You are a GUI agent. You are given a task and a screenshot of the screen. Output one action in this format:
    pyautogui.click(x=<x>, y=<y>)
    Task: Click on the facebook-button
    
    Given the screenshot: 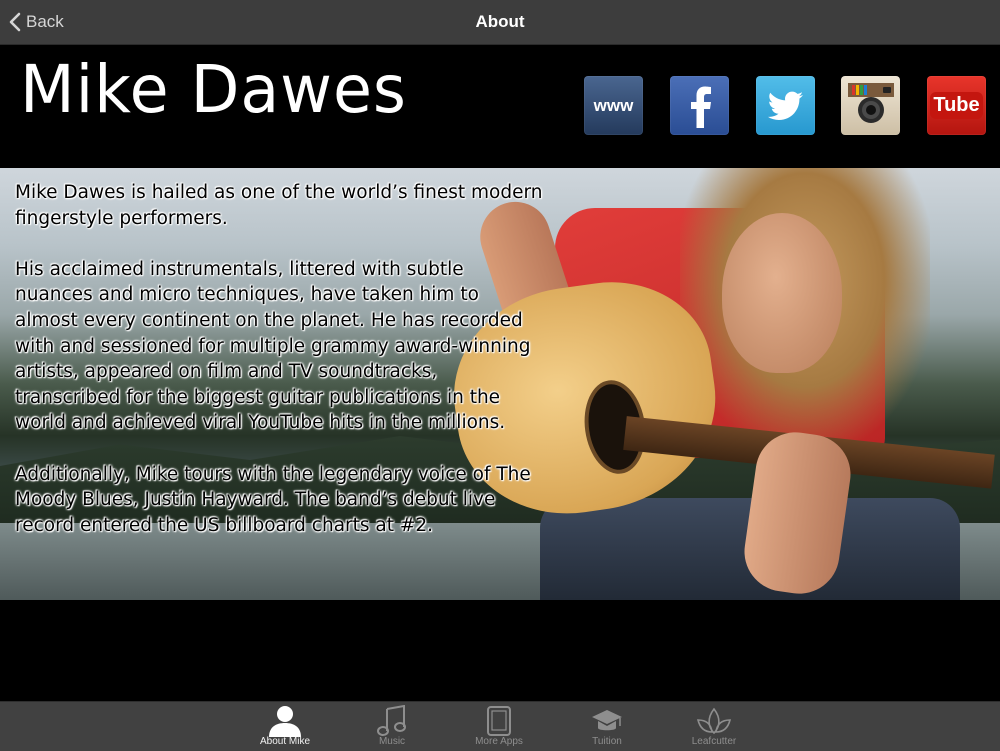 What is the action you would take?
    pyautogui.click(x=699, y=105)
    